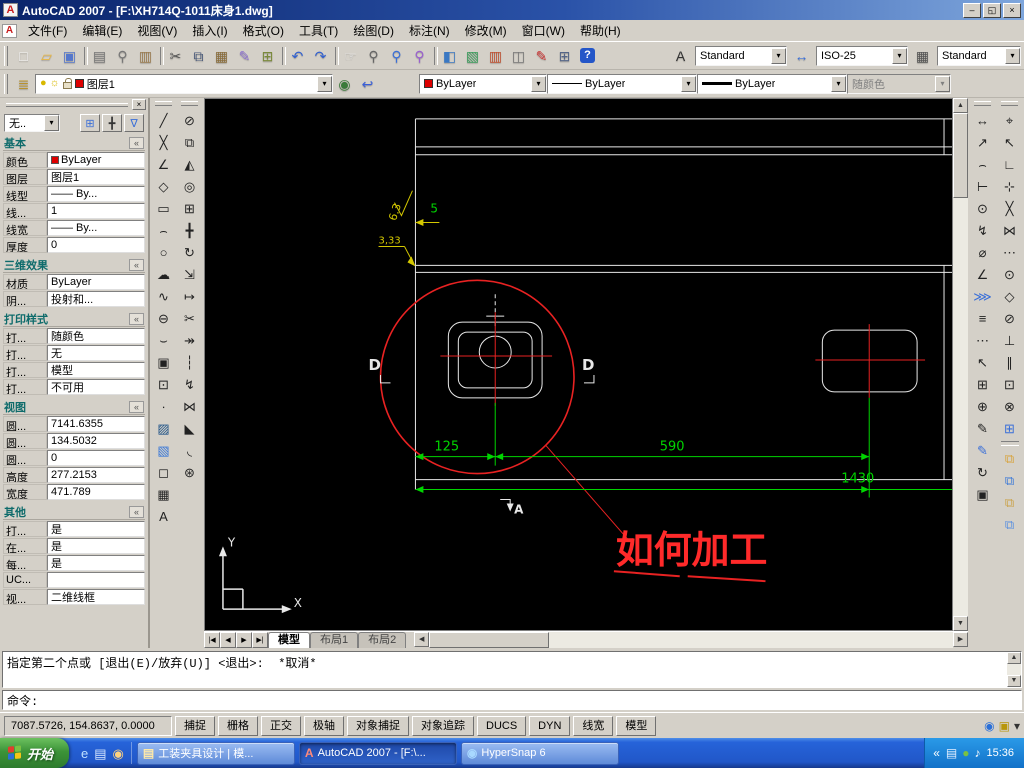 This screenshot has height=768, width=1024. I want to click on property-row: 打... 随颜色, so click(74, 336).